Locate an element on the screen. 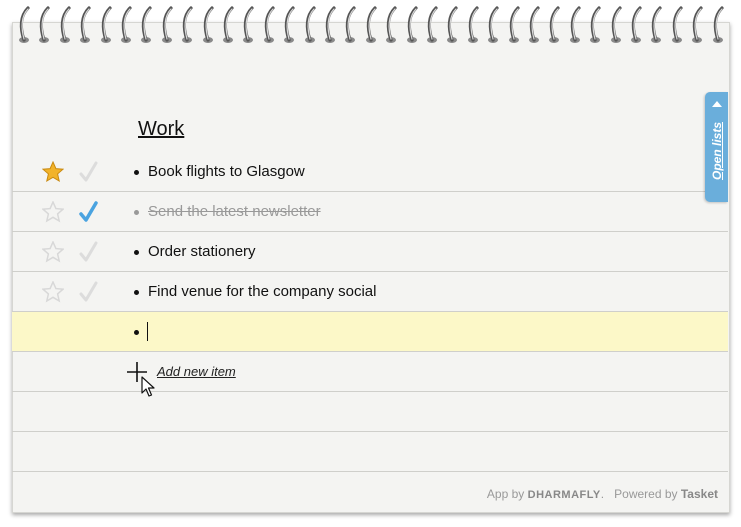 The height and width of the screenshot is (527, 741). spiral-binding is located at coordinates (370, 23).